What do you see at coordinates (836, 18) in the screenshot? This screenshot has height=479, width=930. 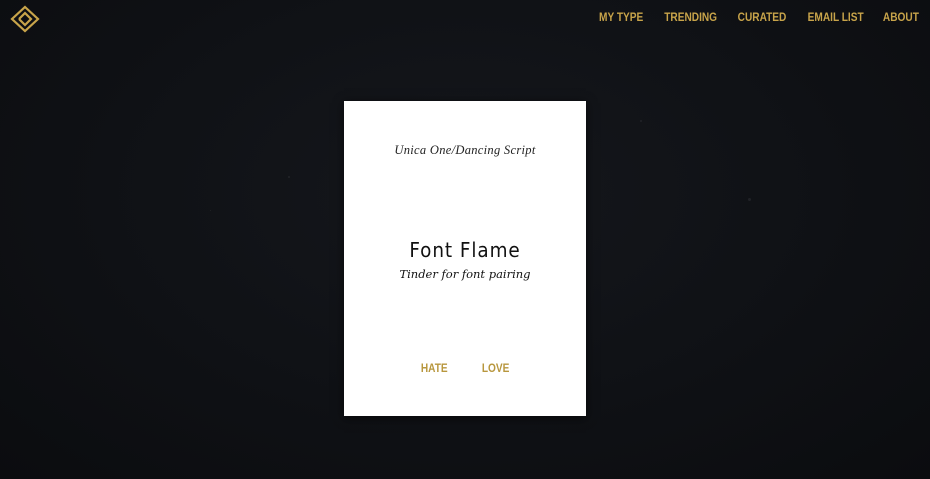 I see `nav-email-list: EMAIL LIST` at bounding box center [836, 18].